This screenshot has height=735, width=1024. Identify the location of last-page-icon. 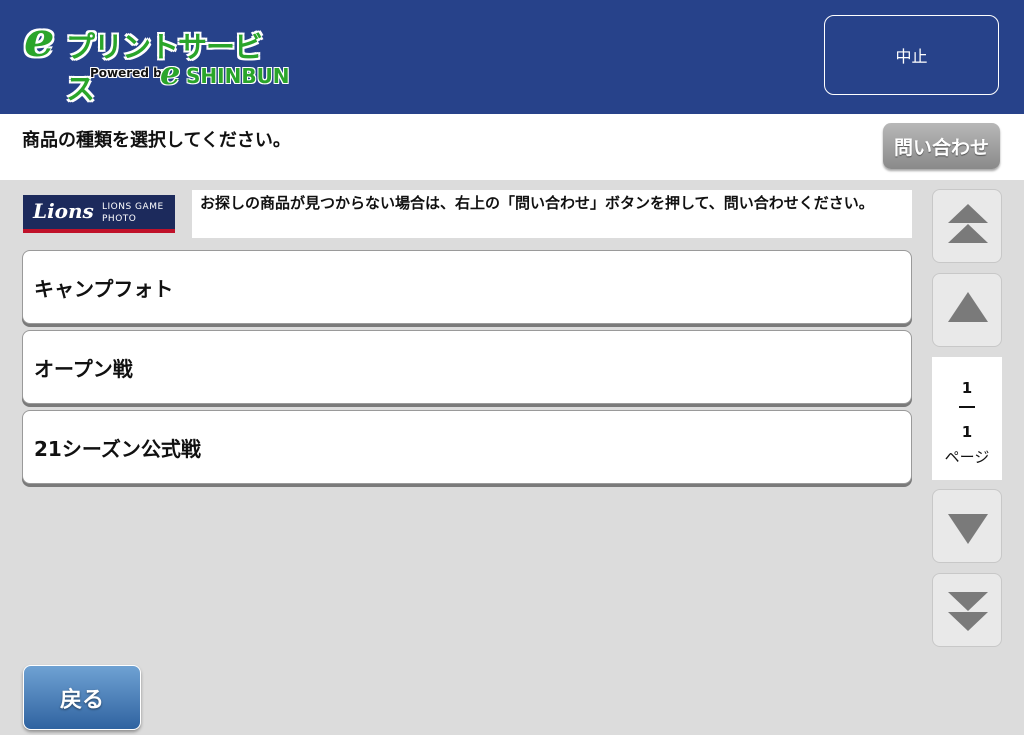
(968, 611).